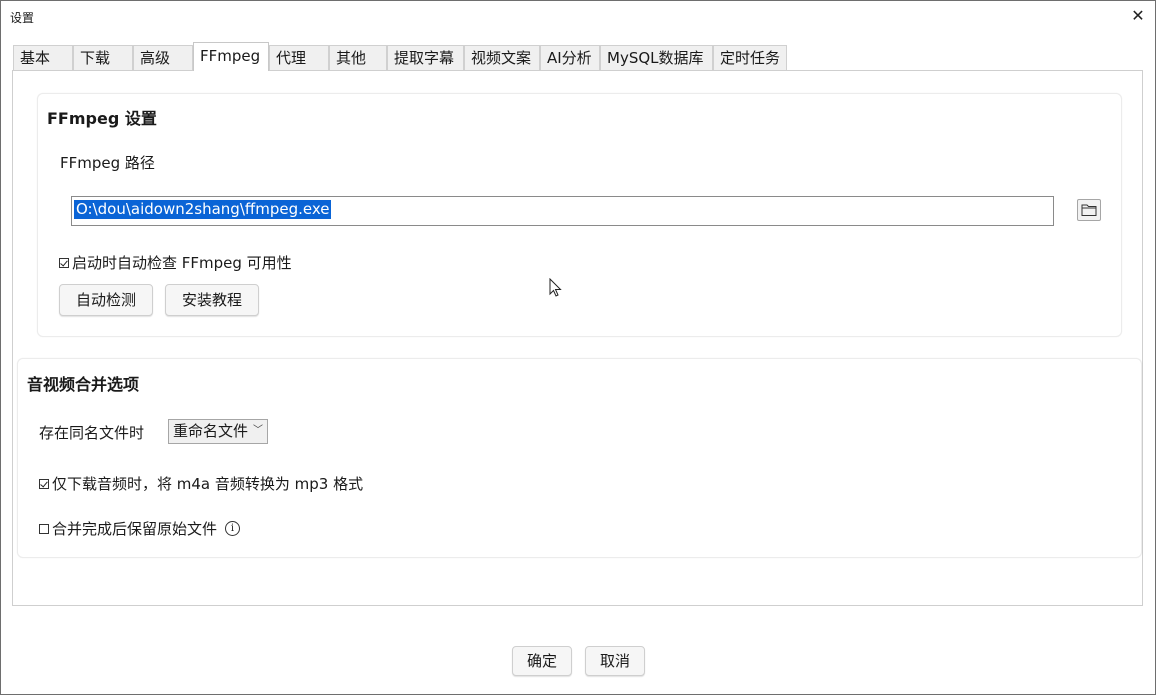 This screenshot has width=1156, height=695. What do you see at coordinates (102, 118) in the screenshot?
I see `group-title-ffmpeg: FFmpeg 设置` at bounding box center [102, 118].